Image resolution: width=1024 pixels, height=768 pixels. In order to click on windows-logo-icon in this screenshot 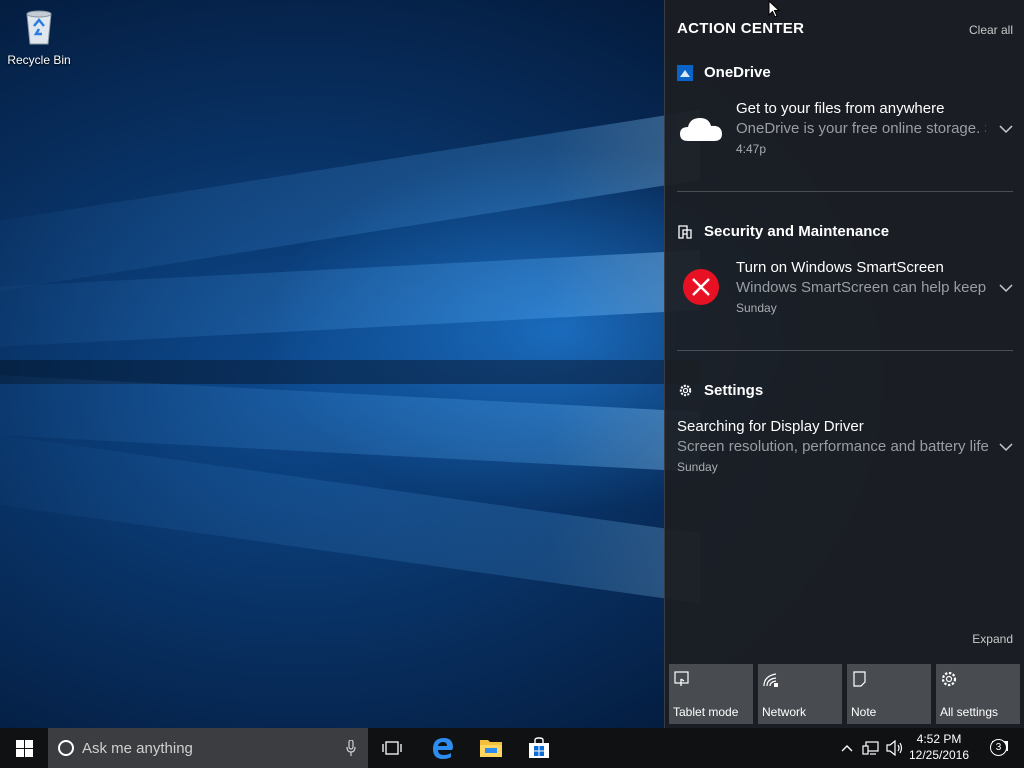, I will do `click(24, 748)`.